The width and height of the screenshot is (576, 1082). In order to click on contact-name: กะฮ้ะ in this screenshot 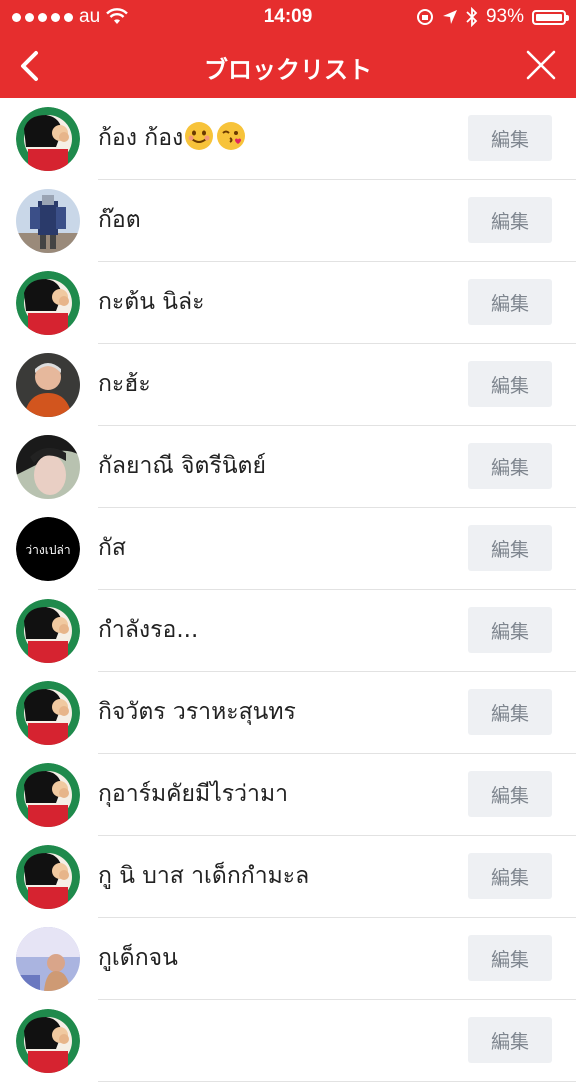, I will do `click(124, 384)`.